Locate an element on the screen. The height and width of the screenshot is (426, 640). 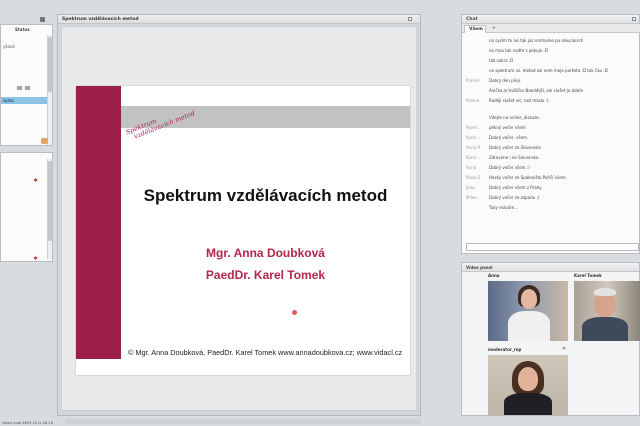
hand-raise-icon is located at coordinates (44, 141).